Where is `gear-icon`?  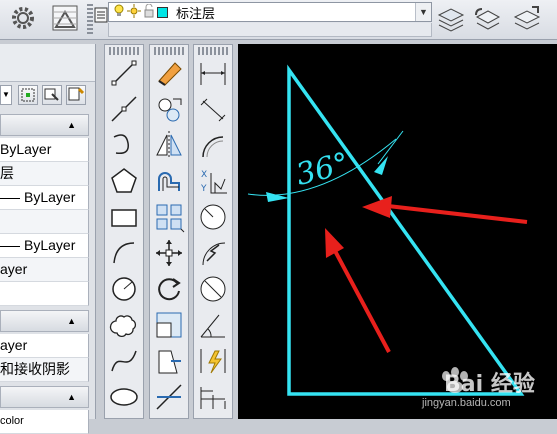 gear-icon is located at coordinates (23, 18).